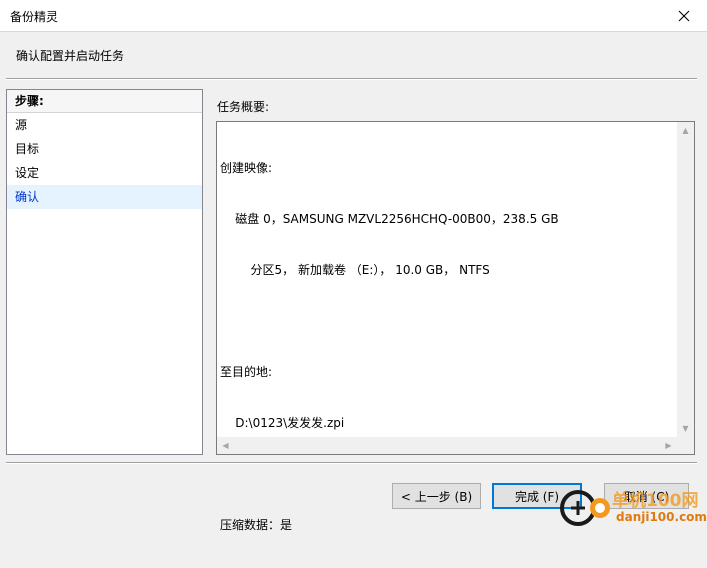  What do you see at coordinates (685, 428) in the screenshot?
I see `scroll-down-icon: ▼` at bounding box center [685, 428].